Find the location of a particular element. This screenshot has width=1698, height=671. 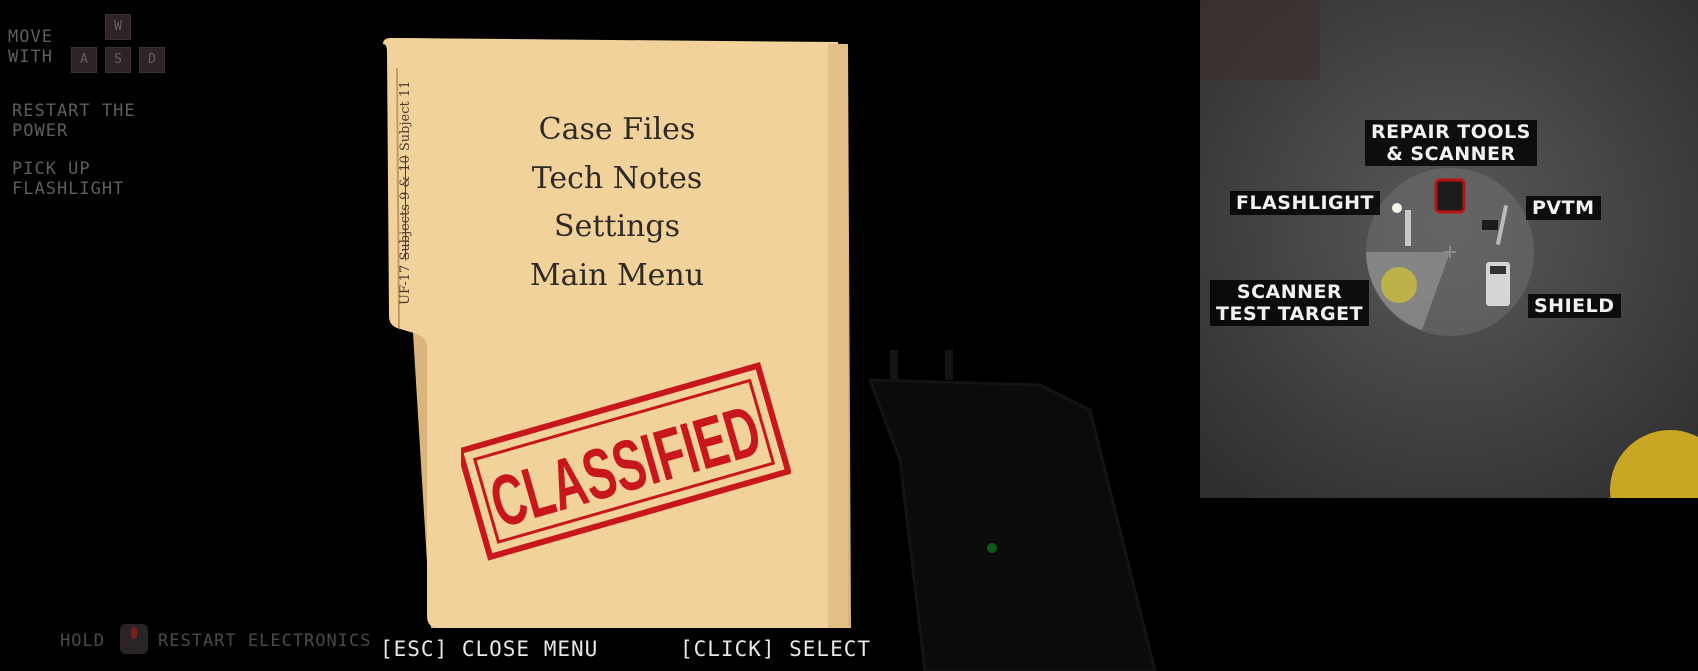

folder-tab-struck: Subjects 9 & 10 is located at coordinates (405, 208).